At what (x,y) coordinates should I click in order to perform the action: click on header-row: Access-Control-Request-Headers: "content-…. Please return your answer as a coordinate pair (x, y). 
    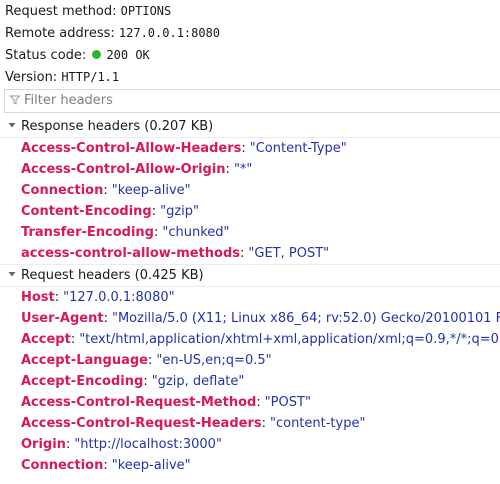
    Looking at the image, I should click on (250, 423).